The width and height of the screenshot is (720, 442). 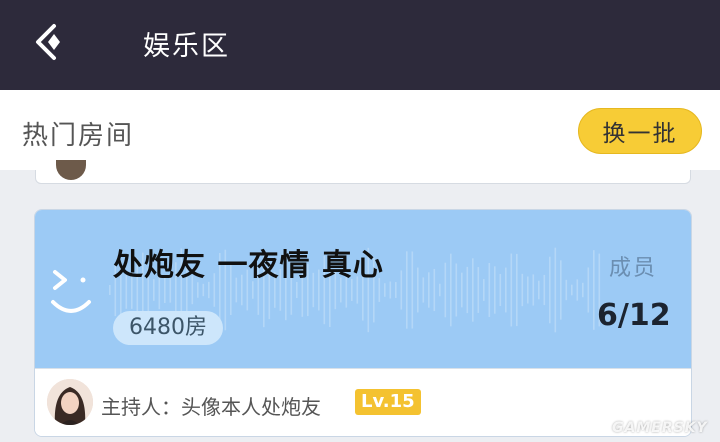 I want to click on refresh-button: 换一批, so click(x=640, y=131).